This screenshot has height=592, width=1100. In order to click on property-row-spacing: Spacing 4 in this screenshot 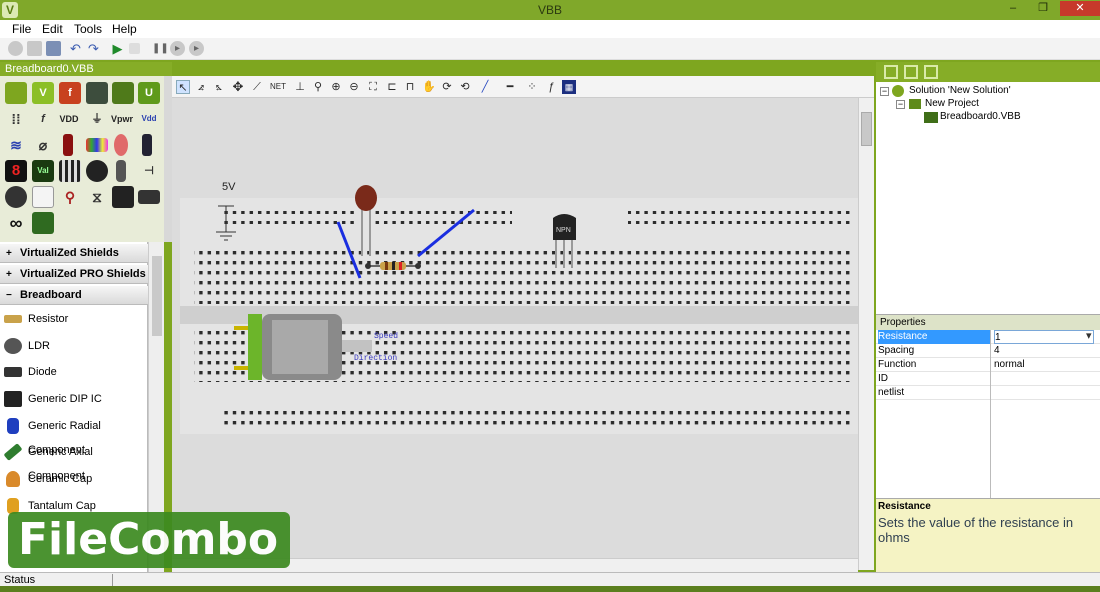, I will do `click(988, 351)`.